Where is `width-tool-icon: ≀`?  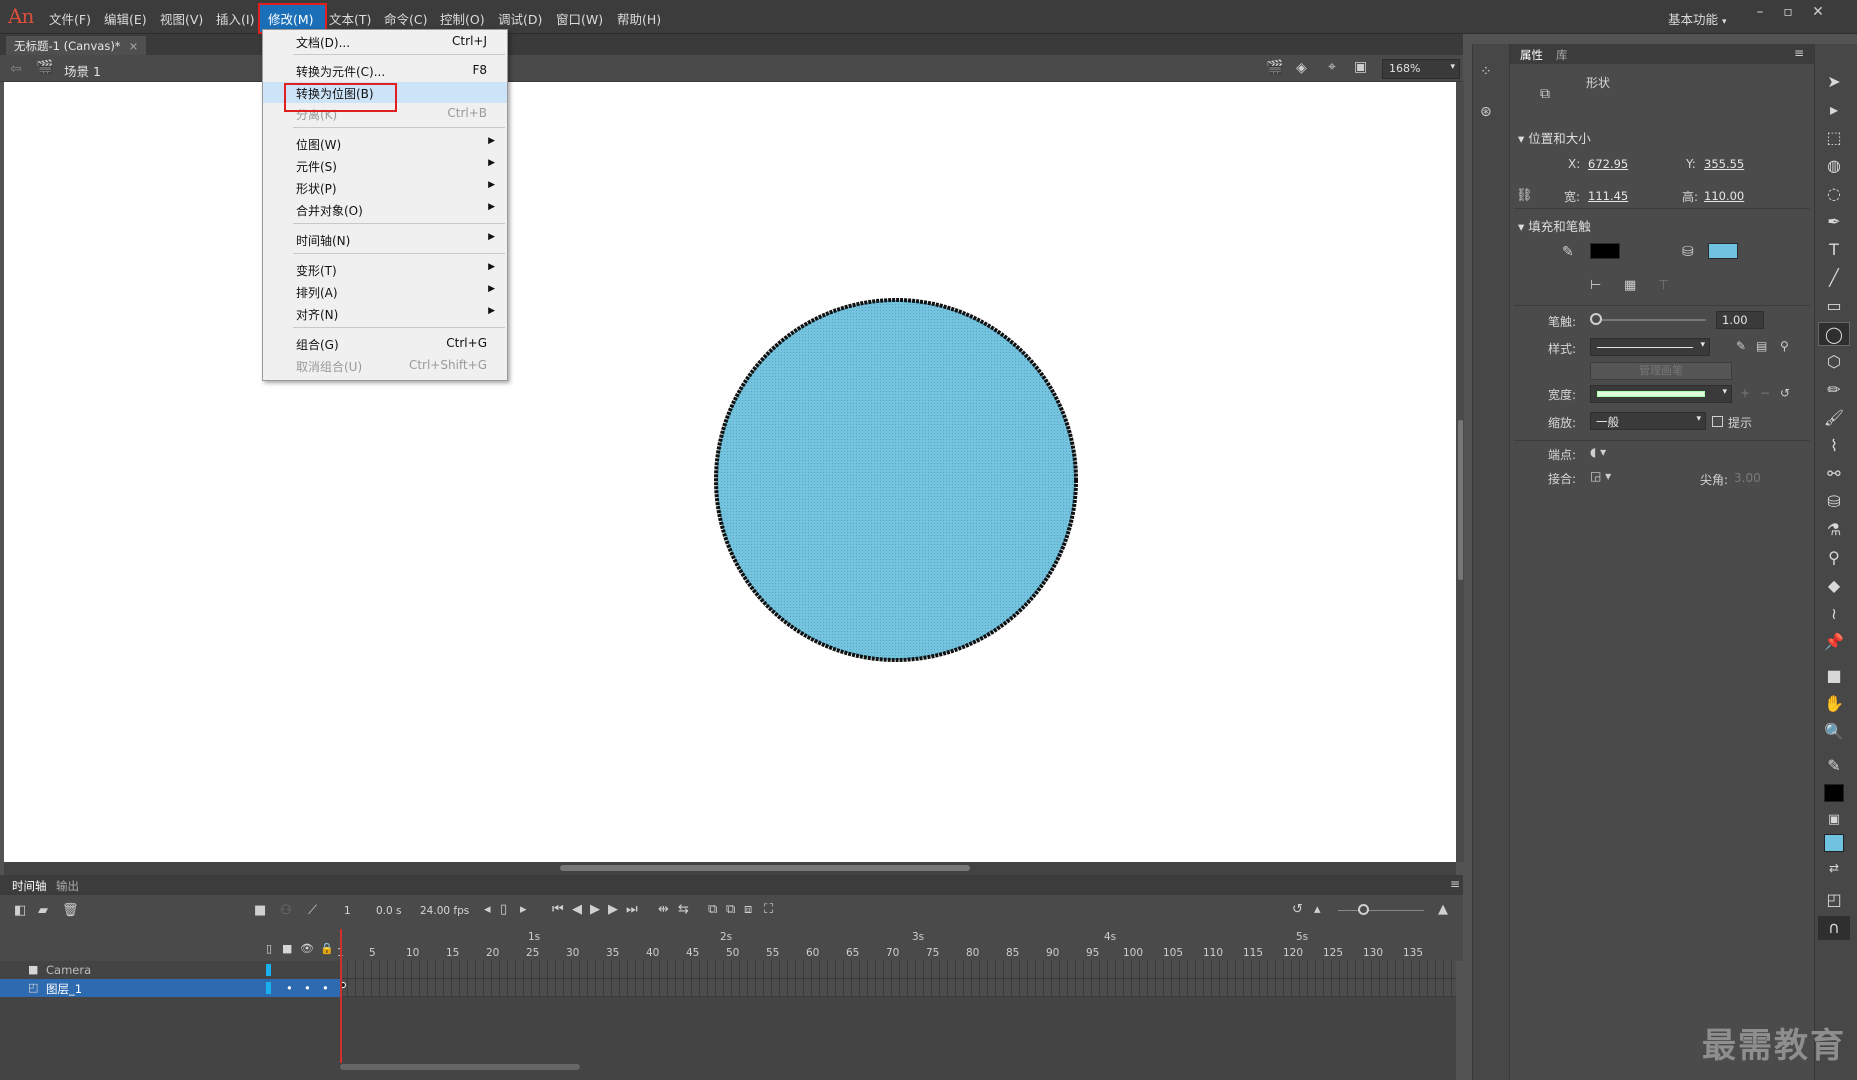 width-tool-icon: ≀ is located at coordinates (1834, 614).